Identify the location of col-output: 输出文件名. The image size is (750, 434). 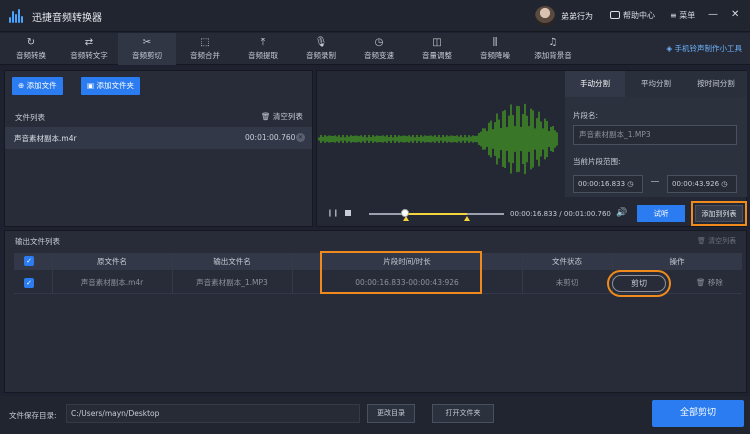
(232, 261).